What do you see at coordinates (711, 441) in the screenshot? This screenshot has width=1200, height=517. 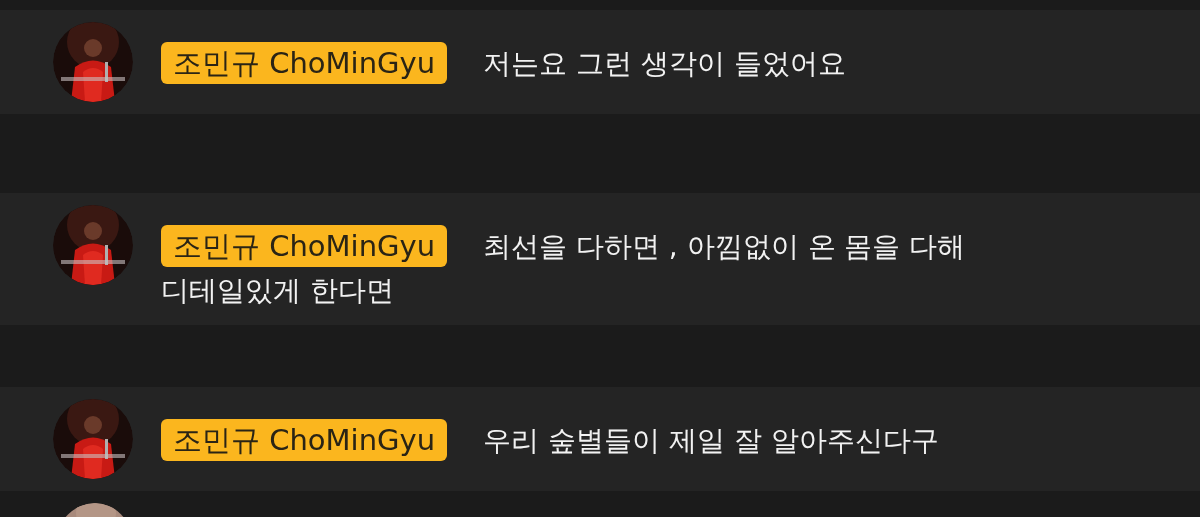 I see `message-text: 우리 숲별들이 제일 잘 알아주신다구` at bounding box center [711, 441].